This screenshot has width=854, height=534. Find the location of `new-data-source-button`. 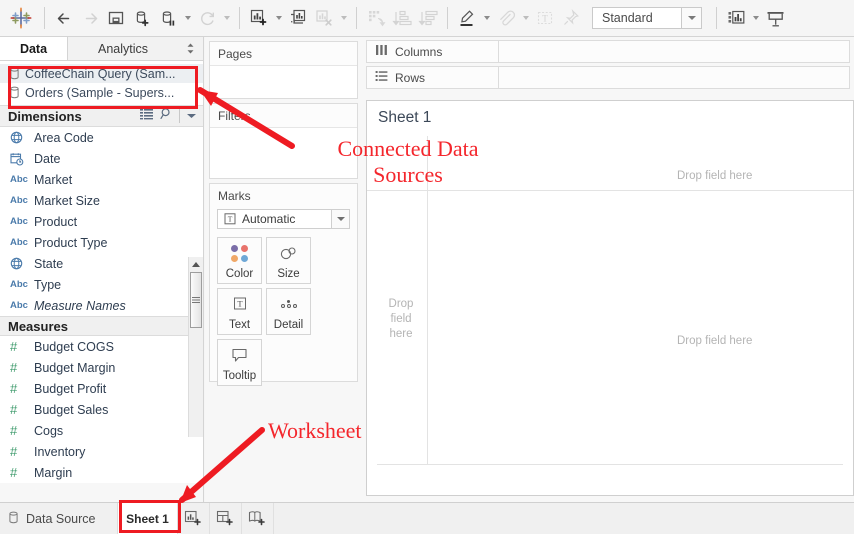

new-data-source-button is located at coordinates (142, 18).